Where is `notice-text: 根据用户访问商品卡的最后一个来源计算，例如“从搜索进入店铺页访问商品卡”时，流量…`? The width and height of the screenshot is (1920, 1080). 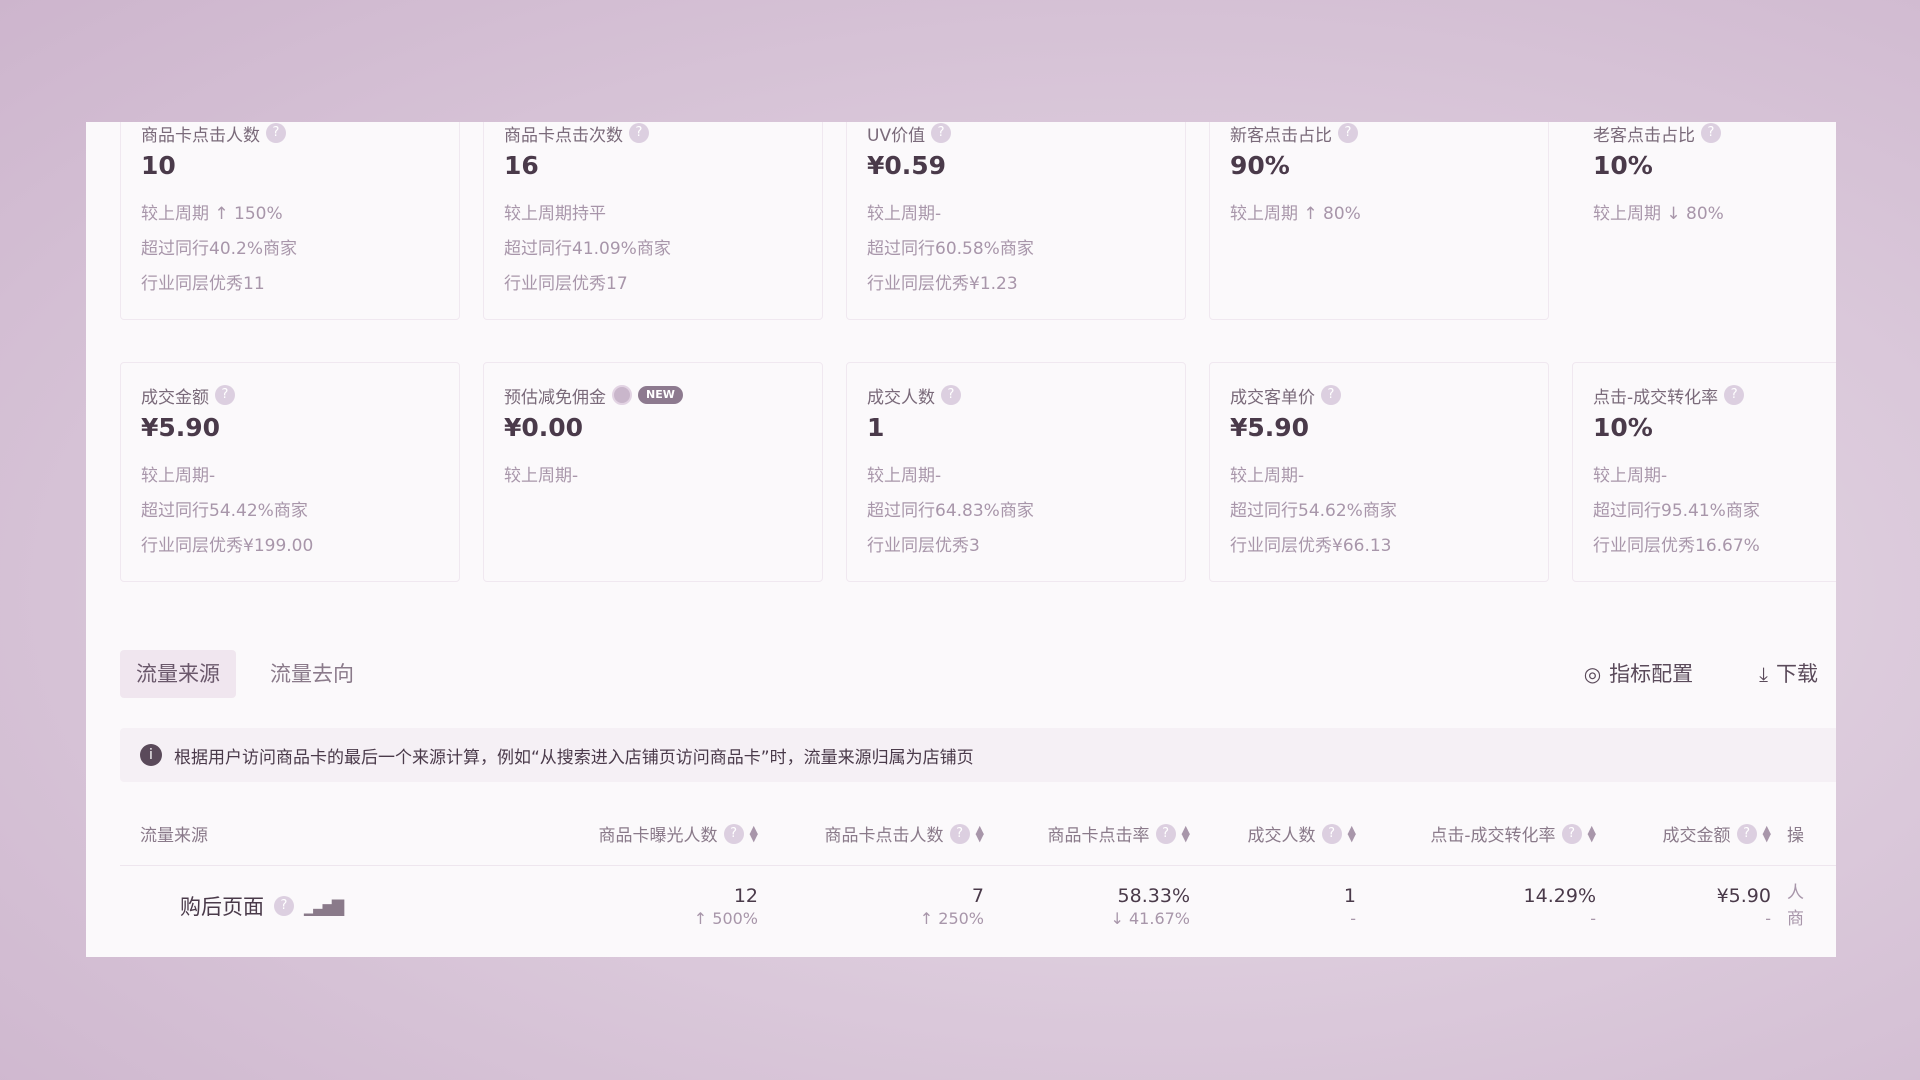 notice-text: 根据用户访问商品卡的最后一个来源计算，例如“从搜索进入店铺页访问商品卡”时，流量… is located at coordinates (574, 757).